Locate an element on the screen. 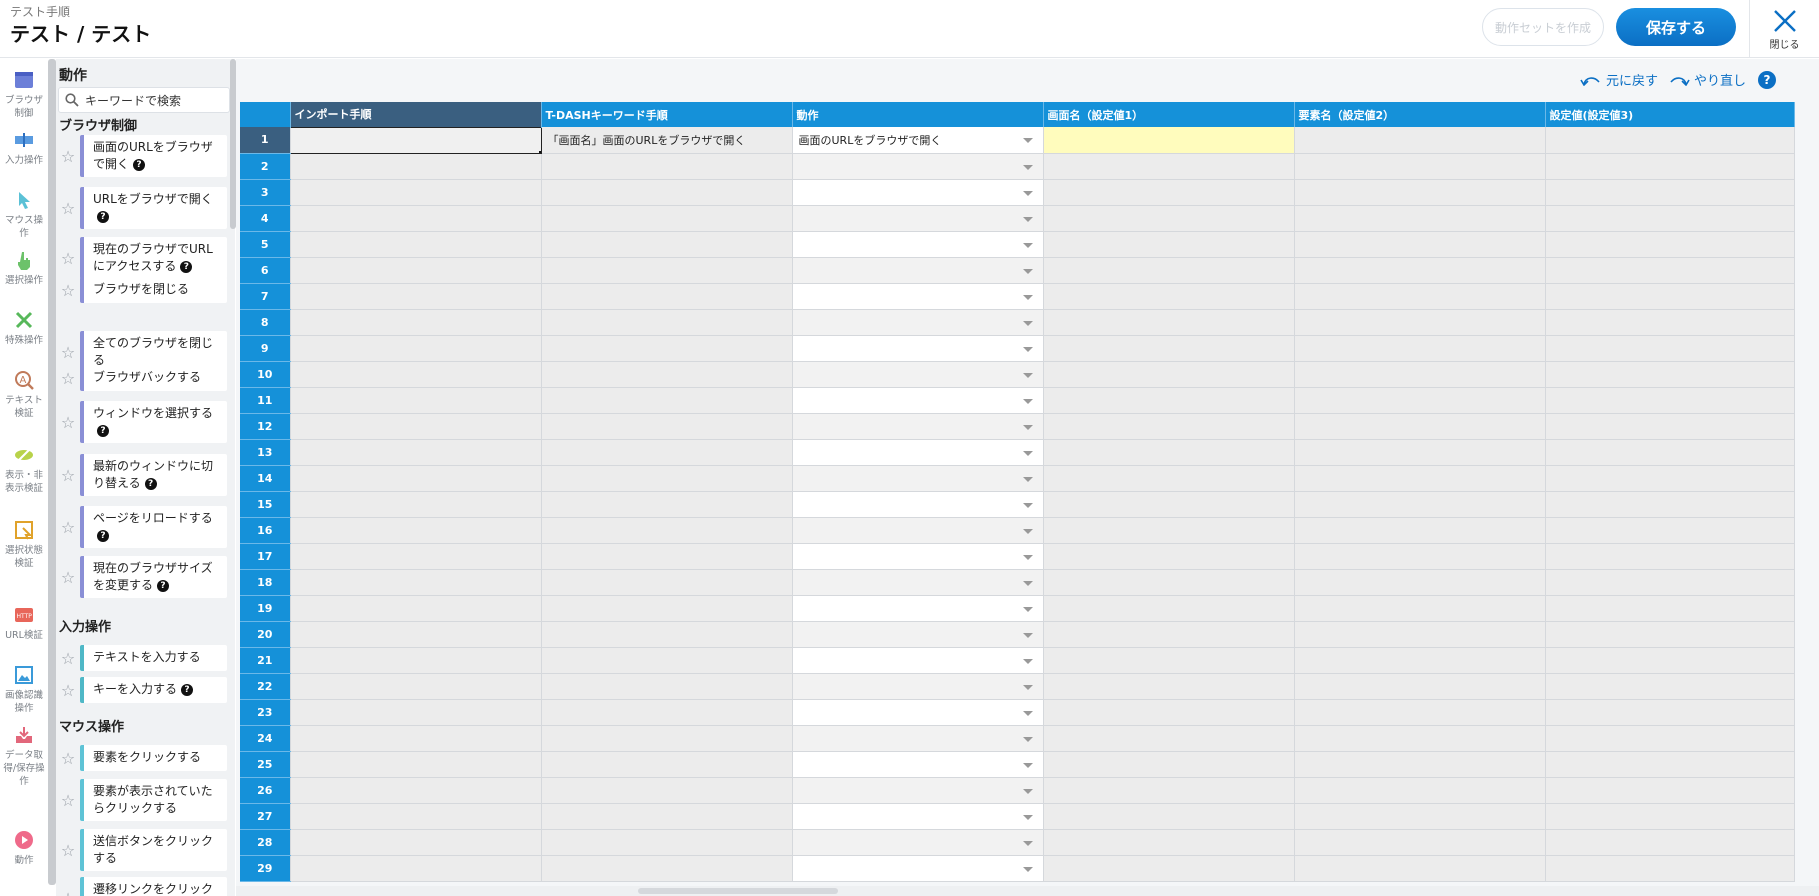 This screenshot has width=1819, height=896. palette-action-item: ☆ ウィンドウを選択する? is located at coordinates (143, 422).